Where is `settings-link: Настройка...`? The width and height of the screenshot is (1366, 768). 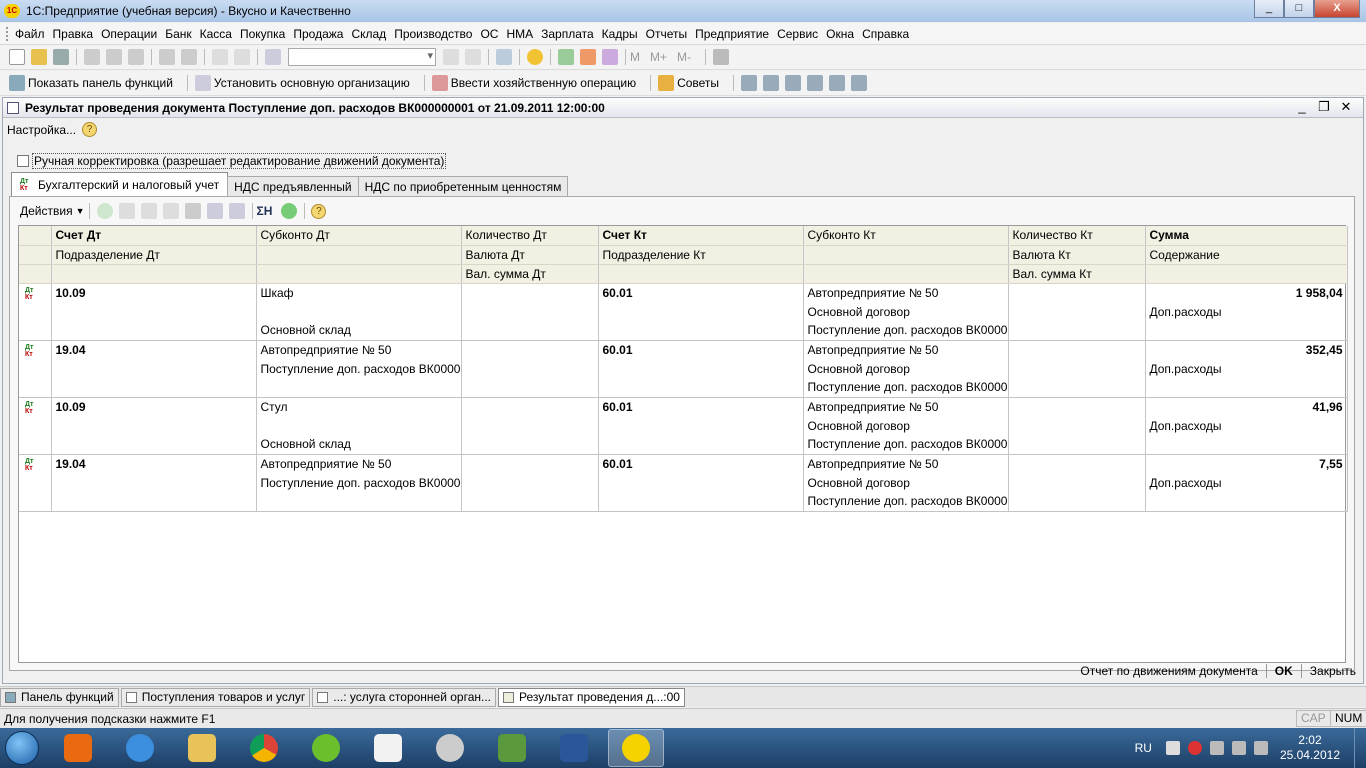
settings-link: Настройка... is located at coordinates (41, 130).